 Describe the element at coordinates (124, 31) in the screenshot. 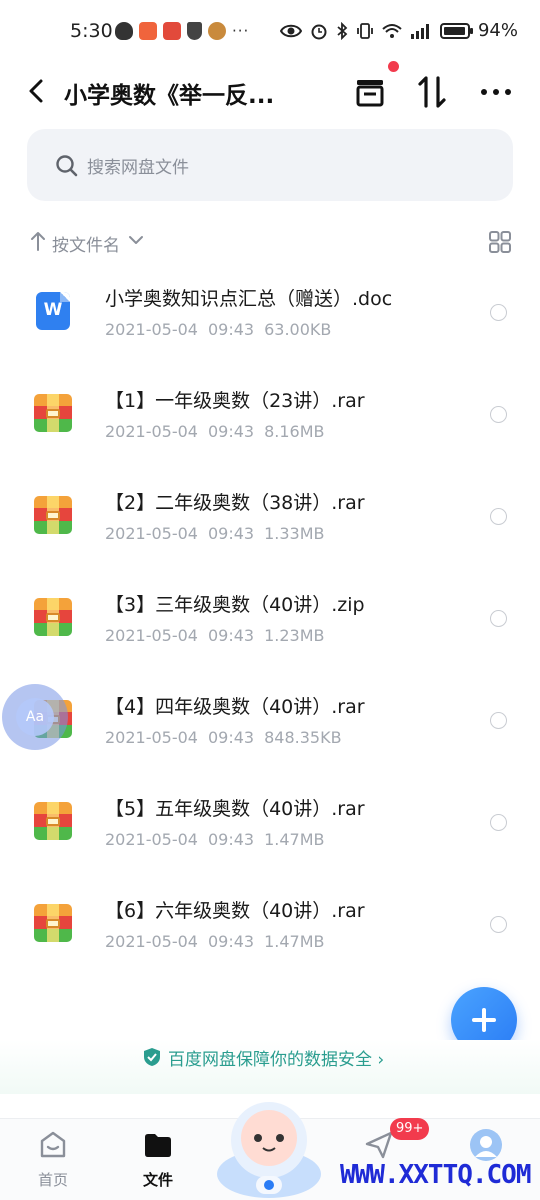

I see `qq-icon` at that location.